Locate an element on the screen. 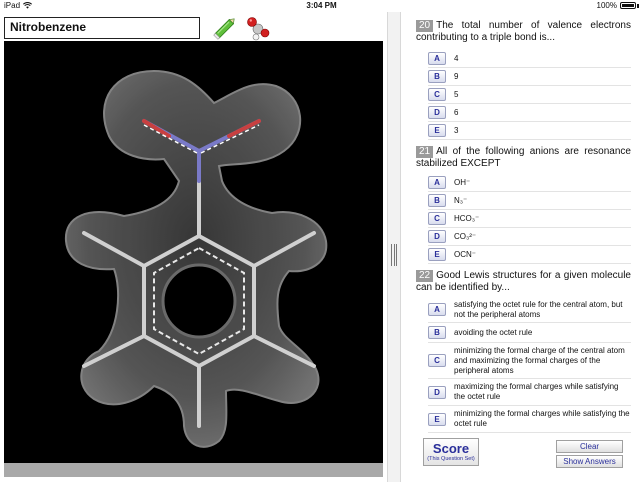 The width and height of the screenshot is (643, 482). option-text: 5 is located at coordinates (456, 94).